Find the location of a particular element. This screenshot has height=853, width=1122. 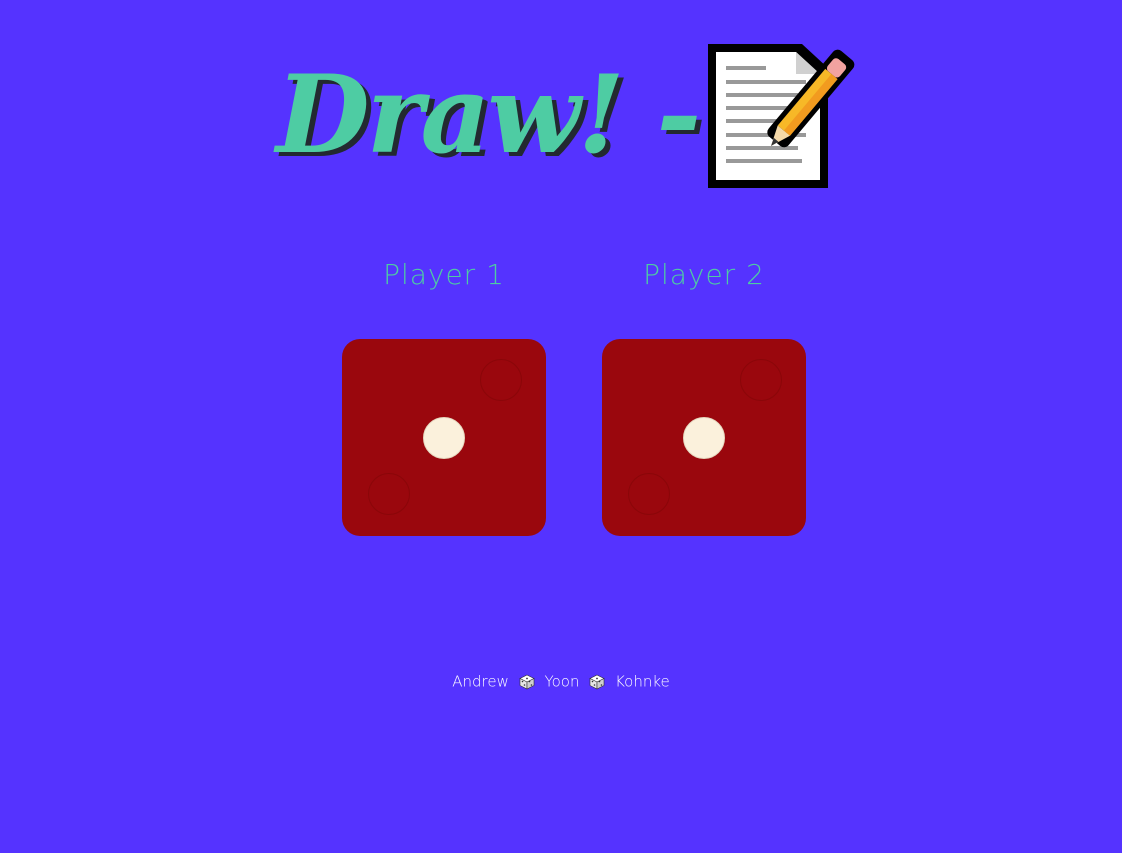

page-title: Draw! - is located at coordinates (488, 115).